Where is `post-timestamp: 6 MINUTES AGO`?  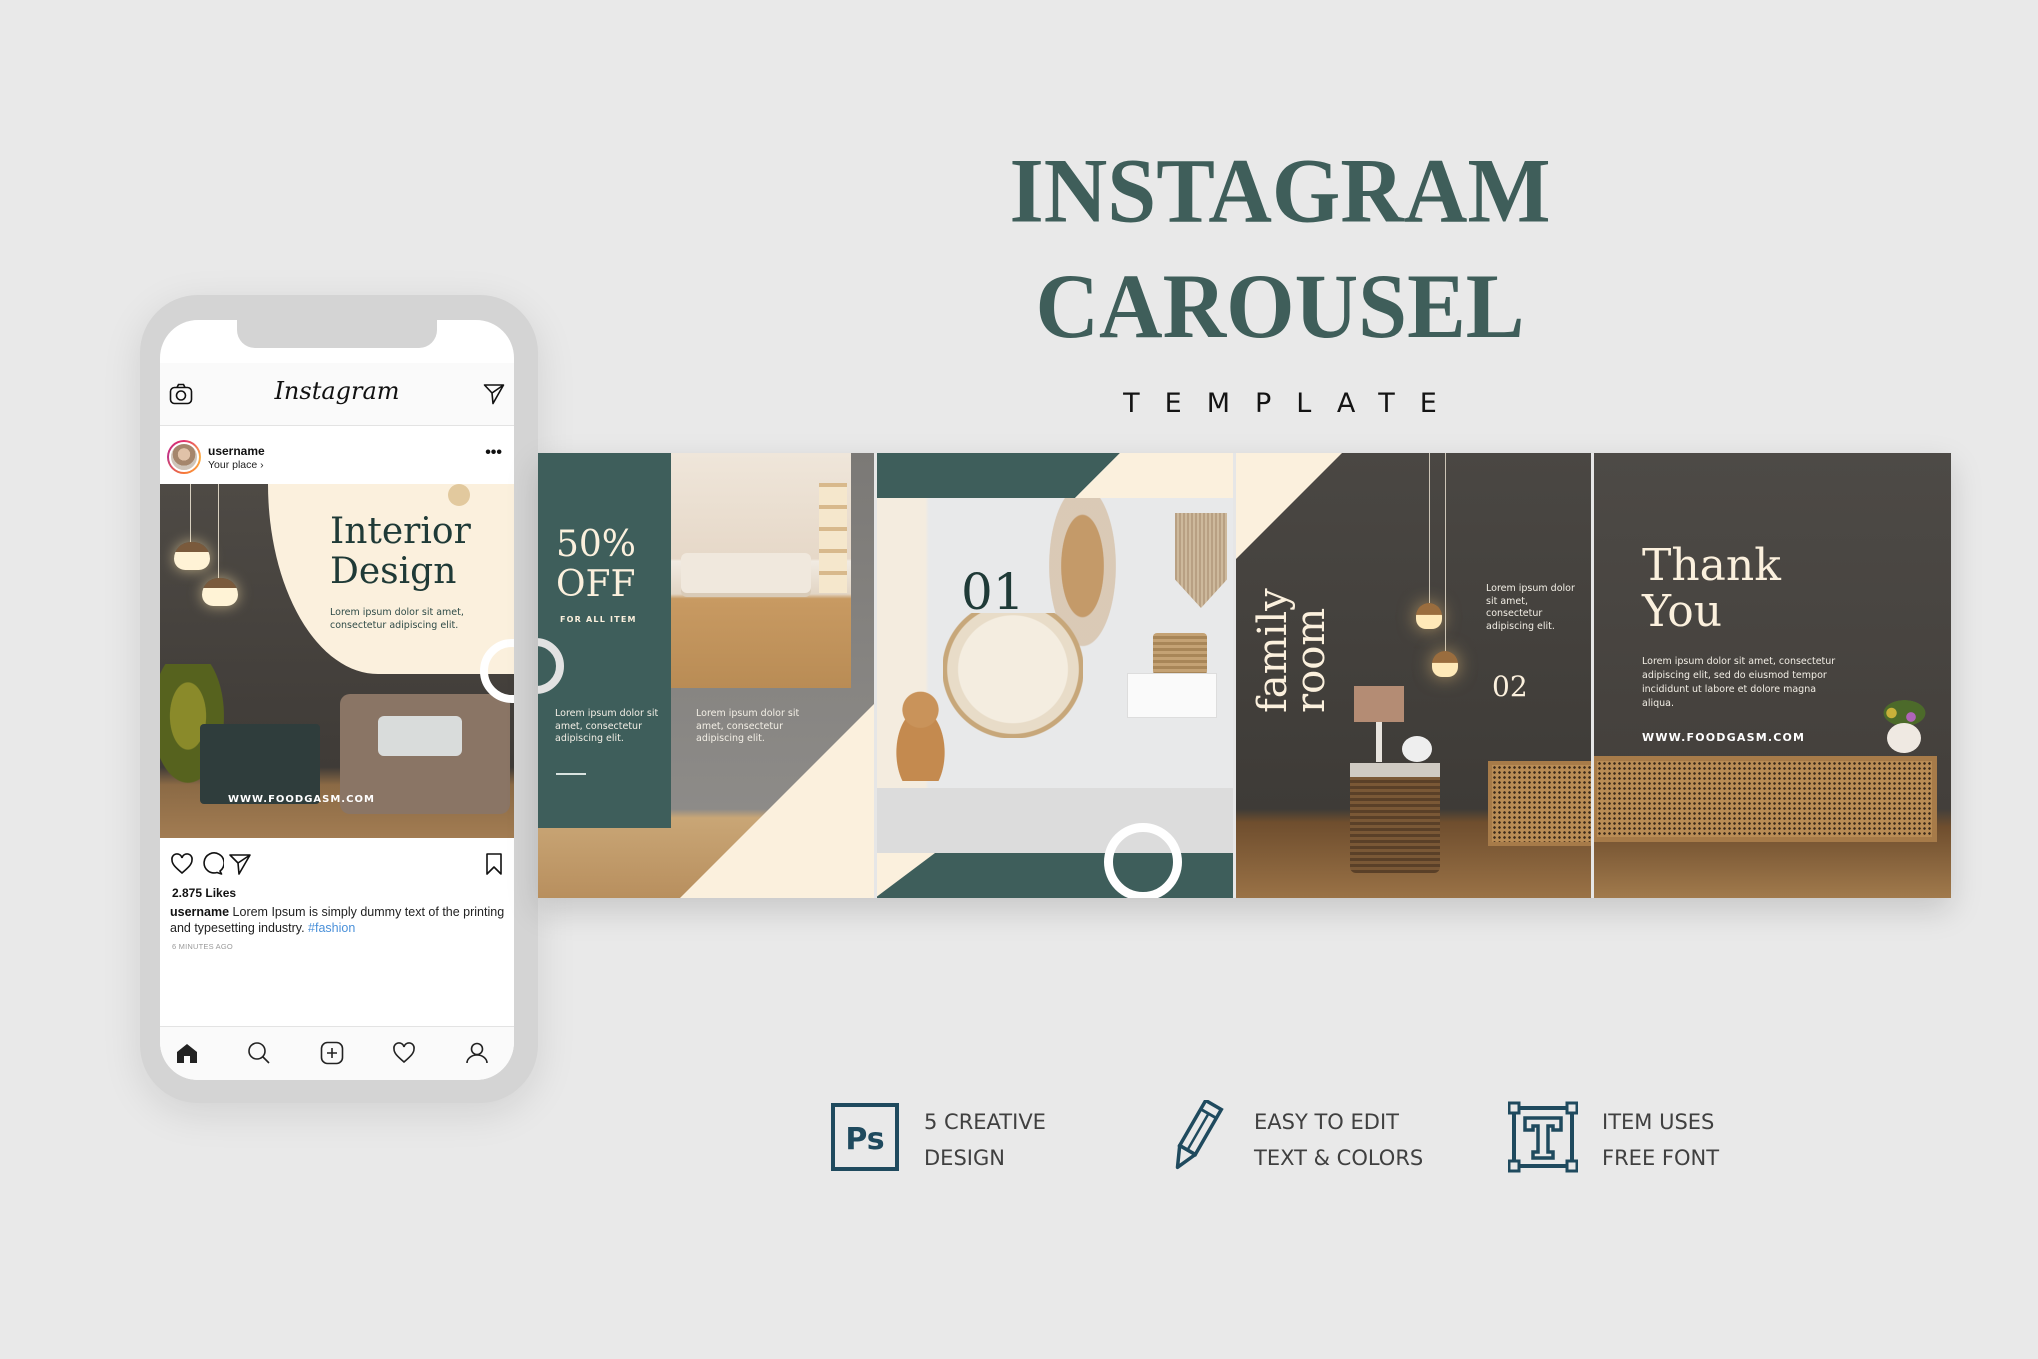 post-timestamp: 6 MINUTES AGO is located at coordinates (202, 946).